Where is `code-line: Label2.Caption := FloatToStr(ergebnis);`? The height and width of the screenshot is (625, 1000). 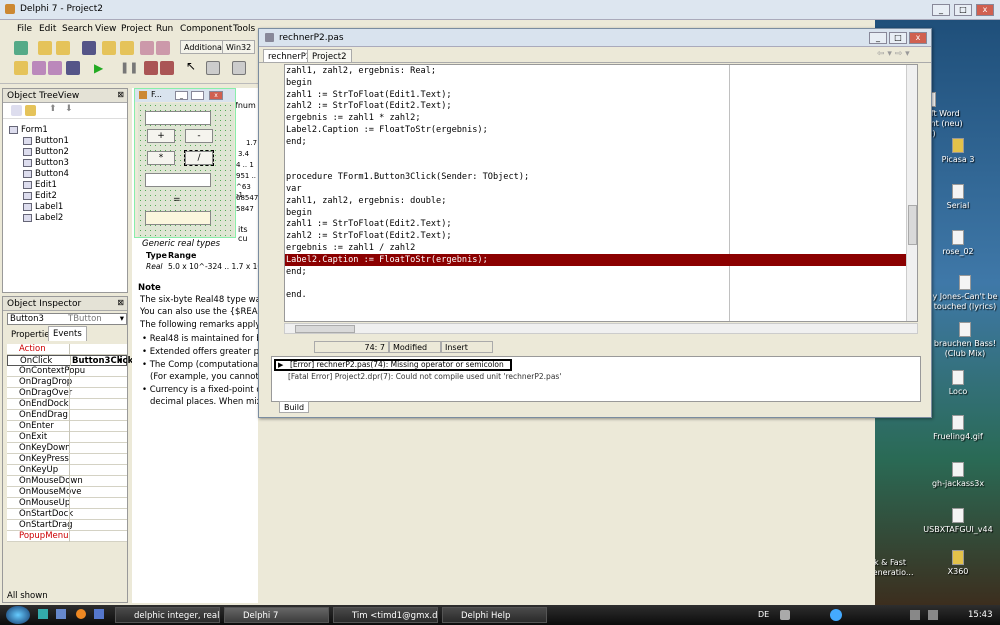
code-line: Label2.Caption := FloatToStr(ergebnis); is located at coordinates (601, 130).